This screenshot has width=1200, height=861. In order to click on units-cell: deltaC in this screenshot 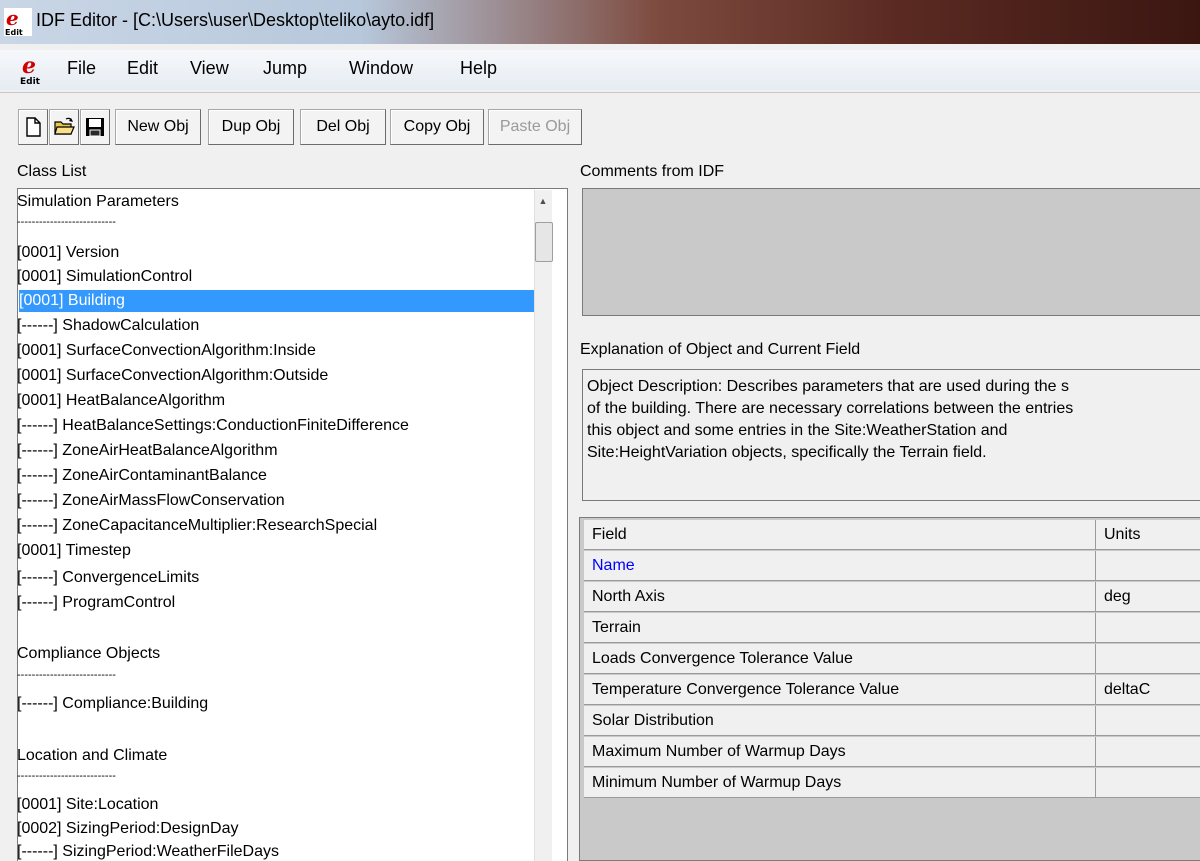, I will do `click(1127, 689)`.